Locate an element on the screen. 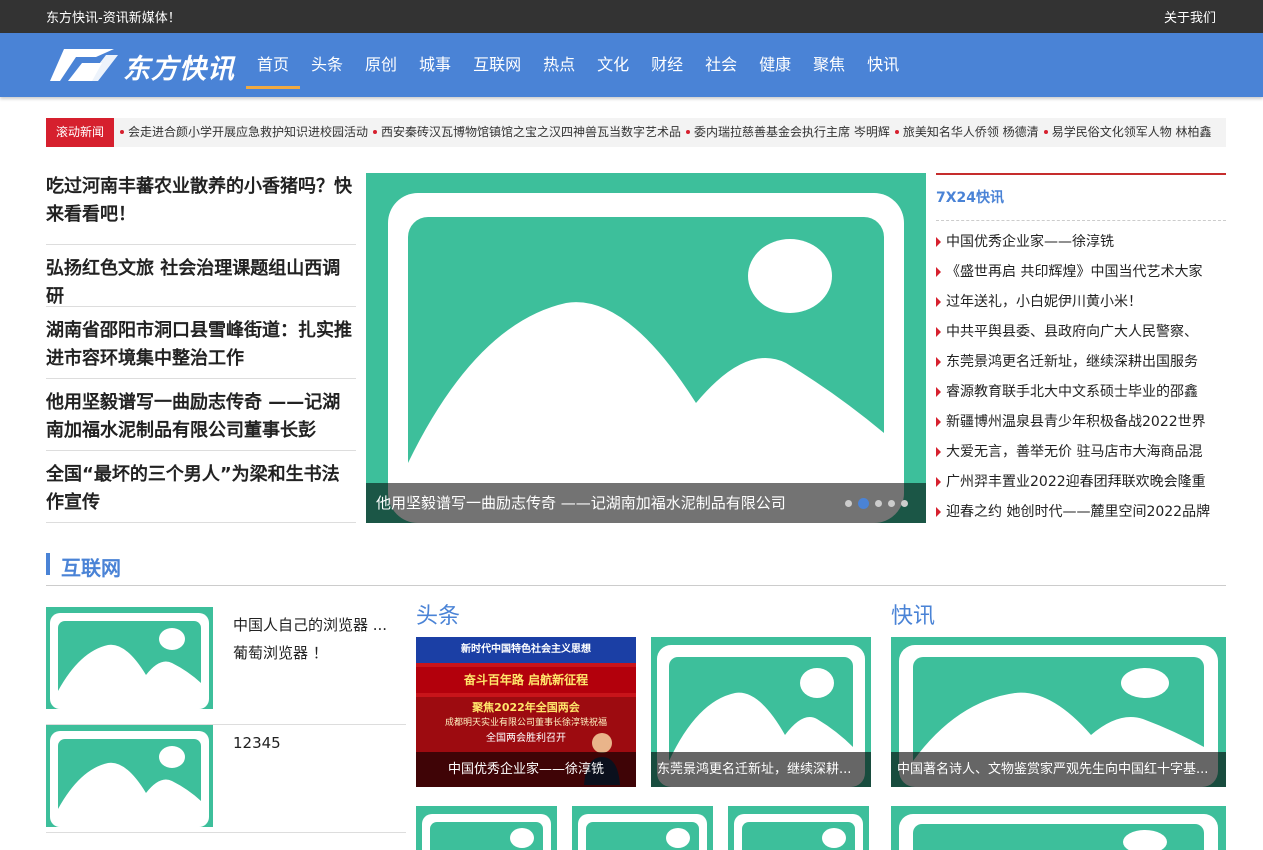  flash-item: 中国优秀企业家——徐淳铣 is located at coordinates (1081, 242).